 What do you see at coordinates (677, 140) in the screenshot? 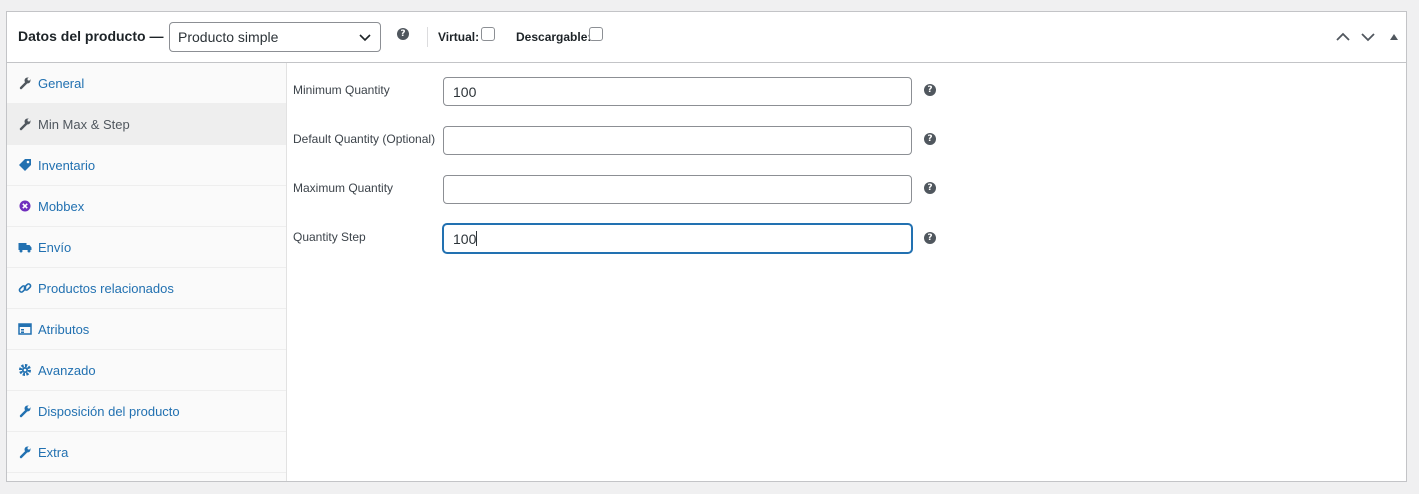
I see `default-quantity-input` at bounding box center [677, 140].